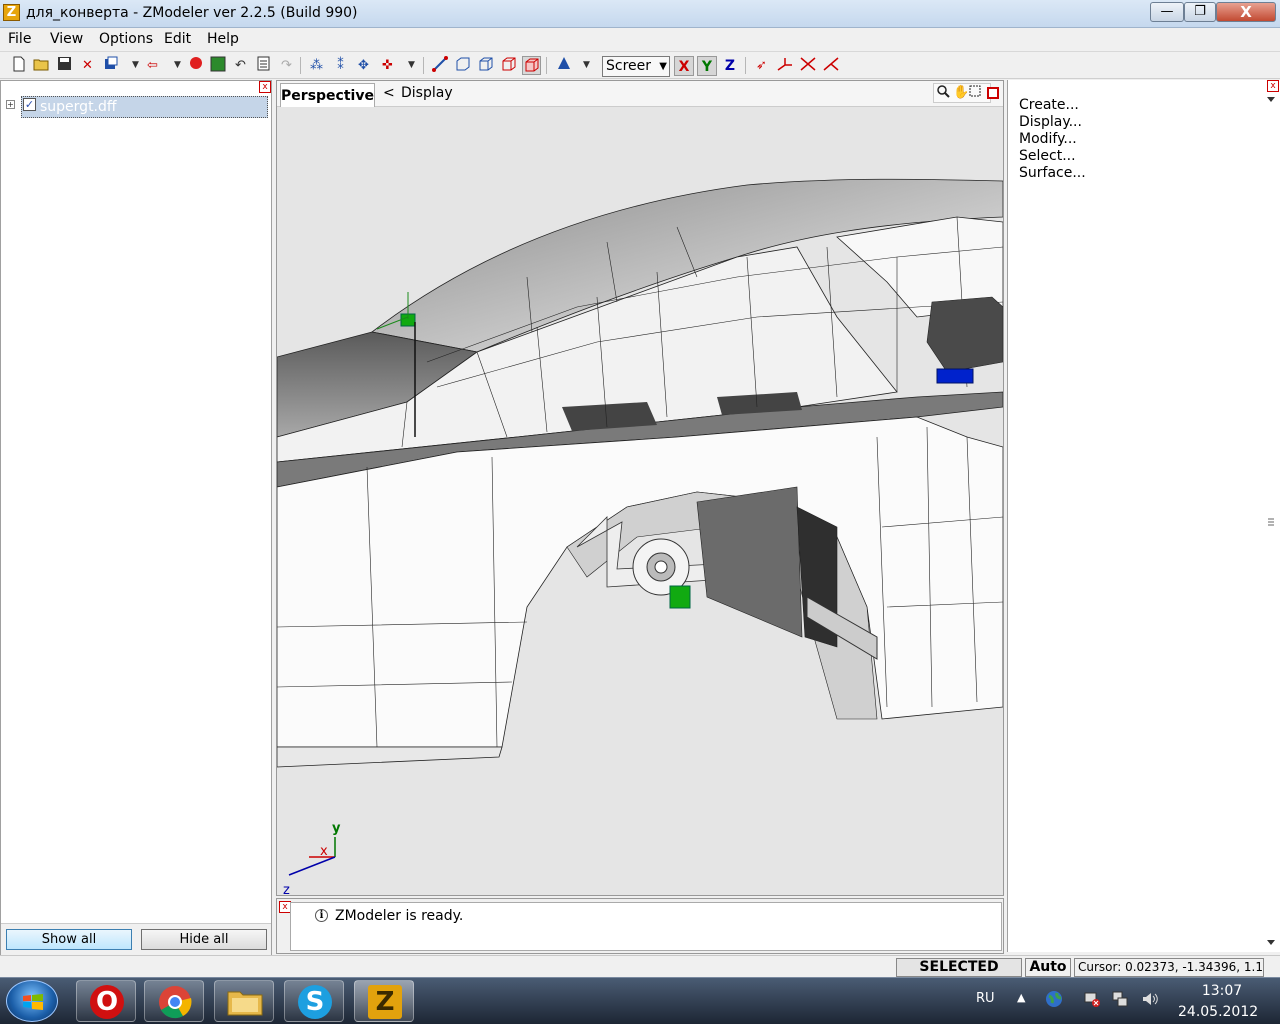 Image resolution: width=1280 pixels, height=1024 pixels. Describe the element at coordinates (1169, 967) in the screenshot. I see `status-cursor: Cursor: 0.02373, -1.34396, 1.104` at that location.